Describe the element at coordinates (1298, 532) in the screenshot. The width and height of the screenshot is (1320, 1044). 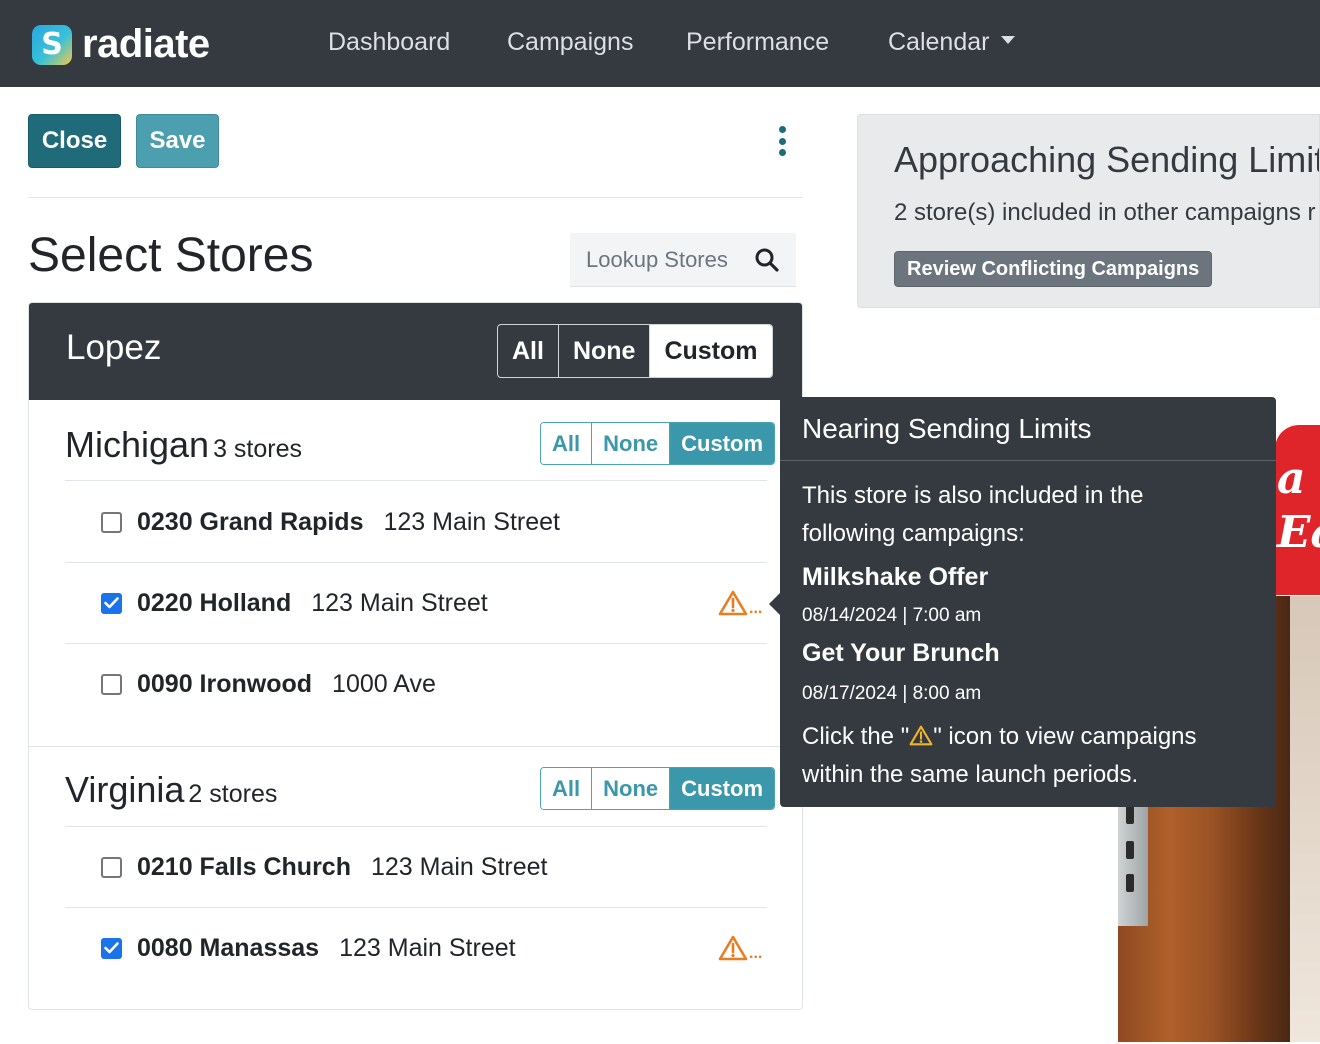
I see `campaign-image-text-2: Ea` at that location.